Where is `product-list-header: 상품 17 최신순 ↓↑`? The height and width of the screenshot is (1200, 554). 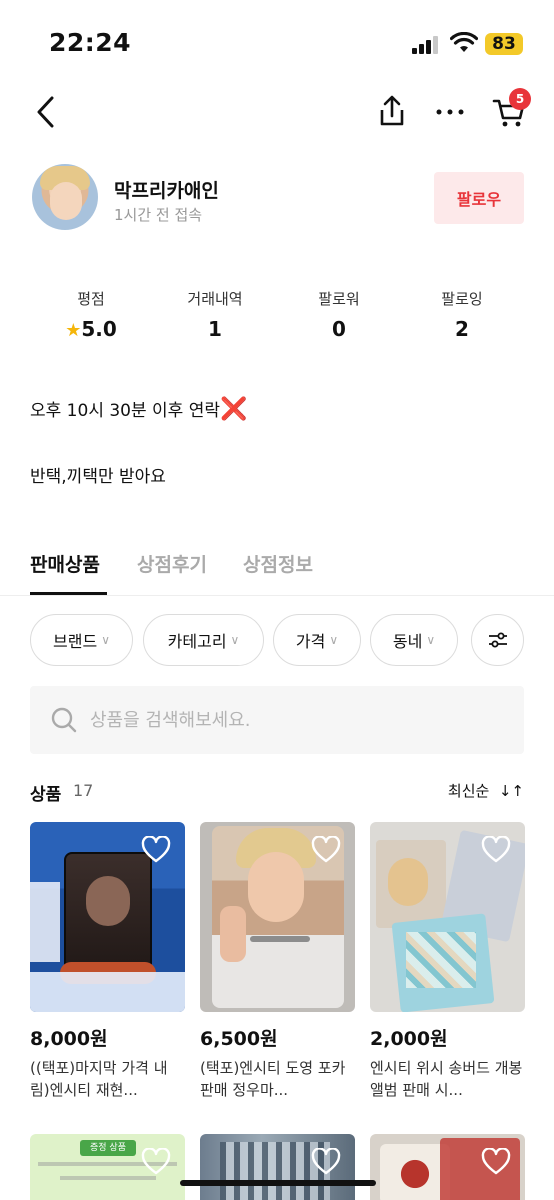
product-list-header: 상품 17 최신순 ↓↑ is located at coordinates (277, 792).